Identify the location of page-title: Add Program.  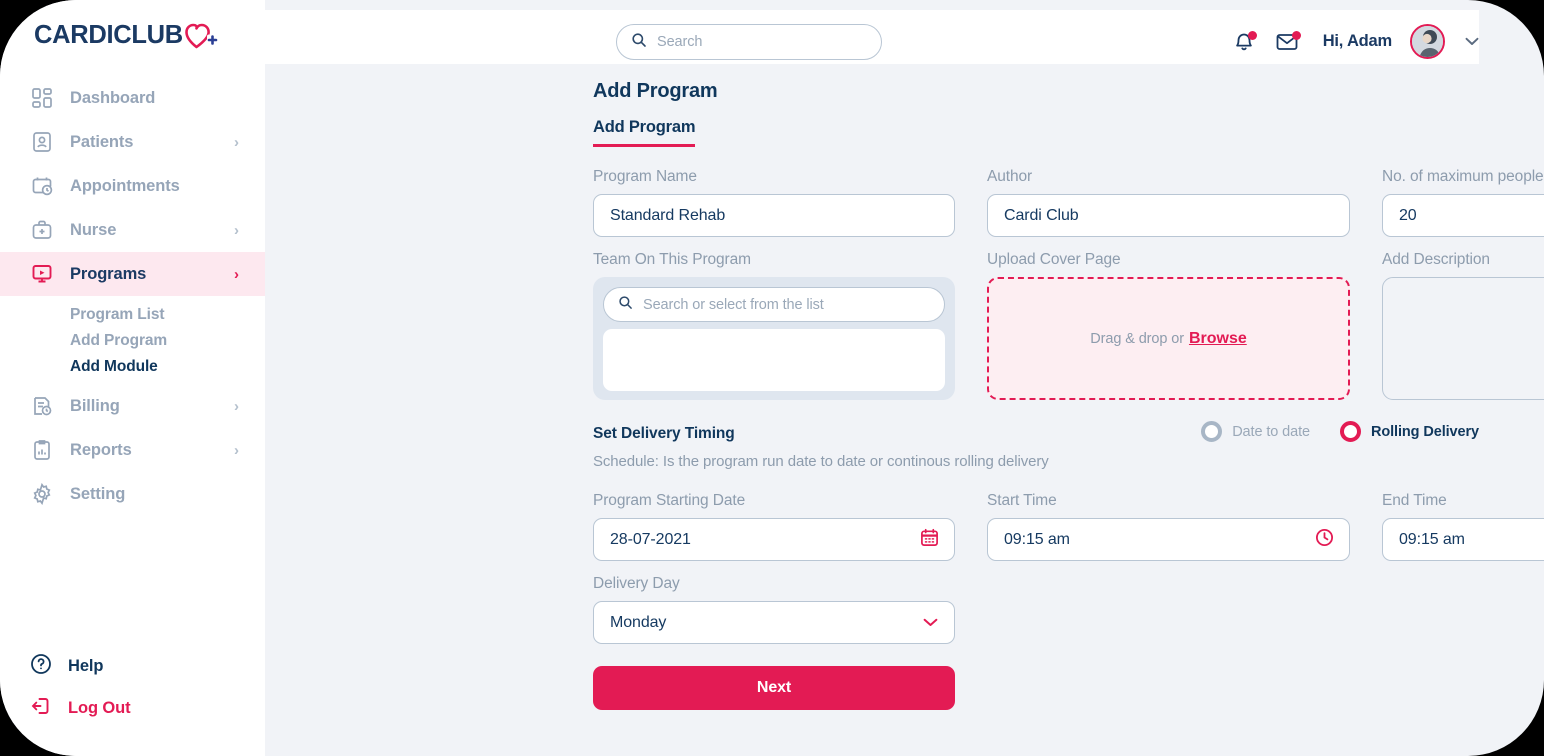
(655, 91).